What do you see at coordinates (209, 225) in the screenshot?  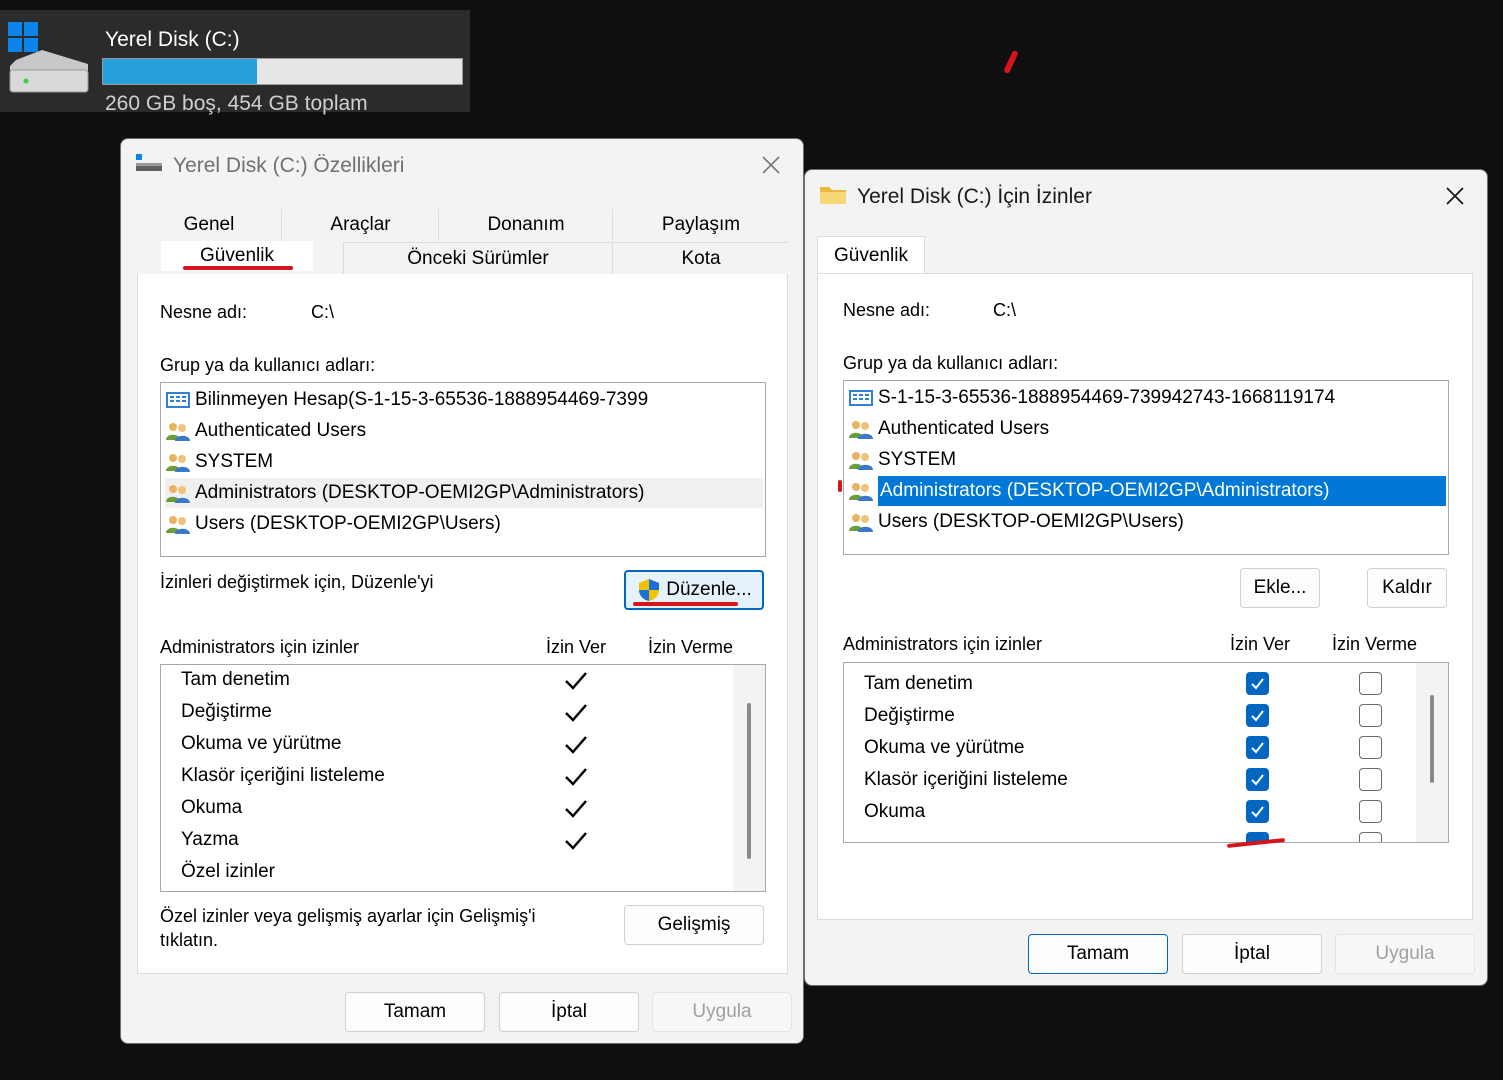 I see `tab-genel: Genel` at bounding box center [209, 225].